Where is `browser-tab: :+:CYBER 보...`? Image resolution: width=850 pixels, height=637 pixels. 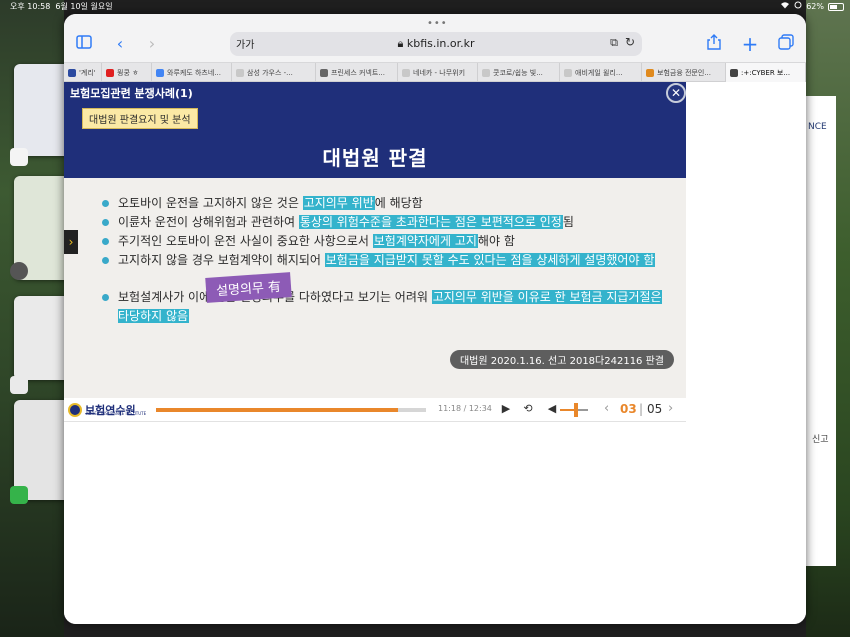 browser-tab: :+:CYBER 보... is located at coordinates (766, 72).